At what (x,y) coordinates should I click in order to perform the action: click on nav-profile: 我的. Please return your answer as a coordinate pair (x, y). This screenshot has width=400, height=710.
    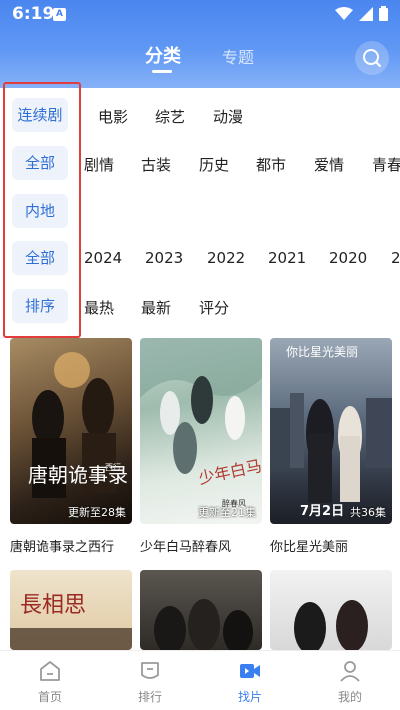
    Looking at the image, I should click on (350, 680).